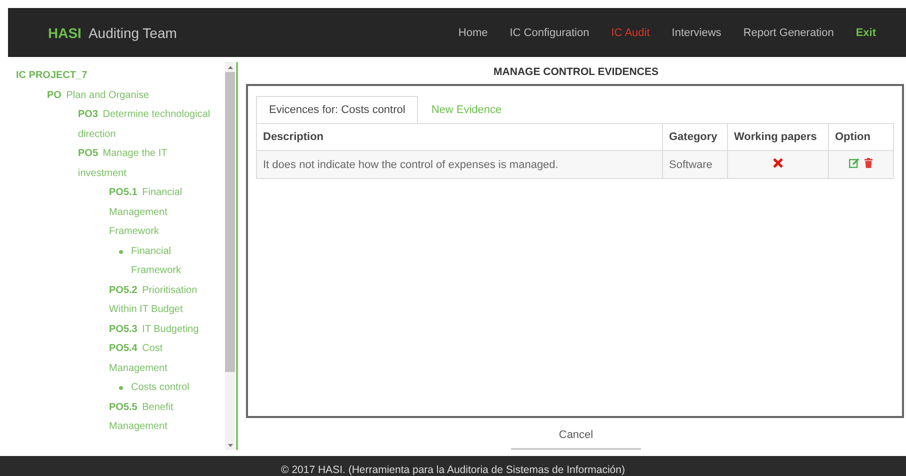 Image resolution: width=906 pixels, height=476 pixels. Describe the element at coordinates (337, 109) in the screenshot. I see `tab: Evicences for: Costs control` at that location.